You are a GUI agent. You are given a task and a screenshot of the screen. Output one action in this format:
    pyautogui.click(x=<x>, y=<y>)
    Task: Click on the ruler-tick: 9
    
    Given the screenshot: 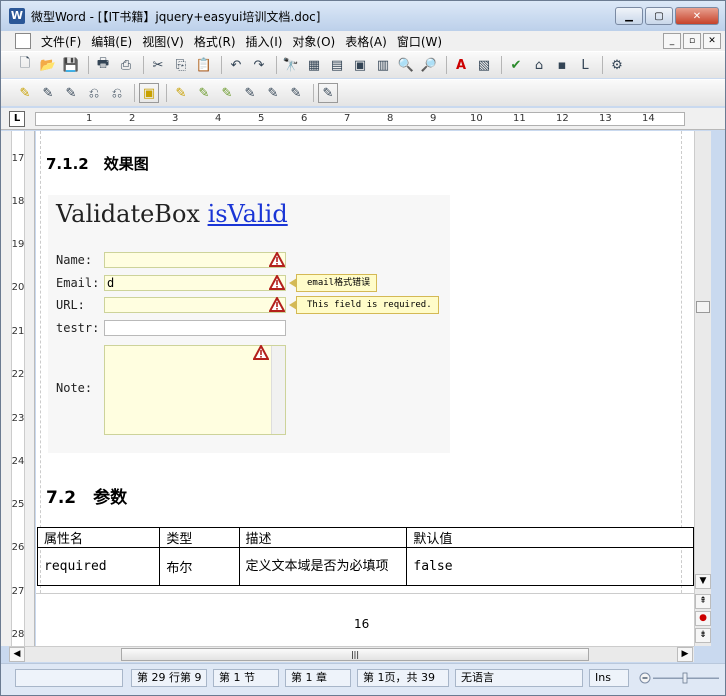 What is the action you would take?
    pyautogui.click(x=433, y=118)
    